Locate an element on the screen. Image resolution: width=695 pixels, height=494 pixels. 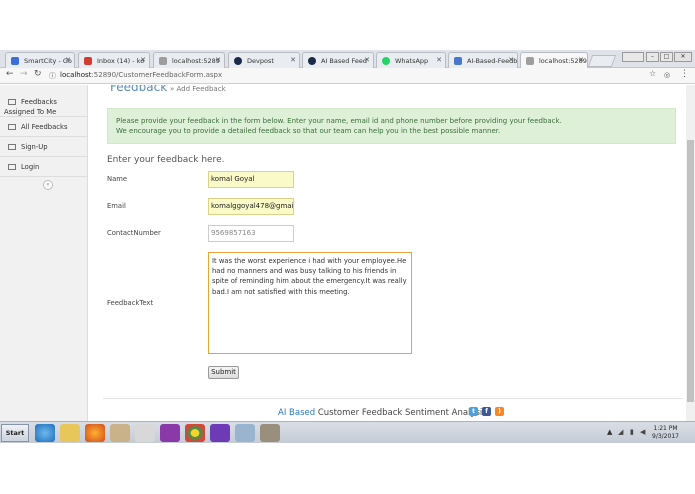
menu-icon: ⋮ is located at coordinates (684, 74).